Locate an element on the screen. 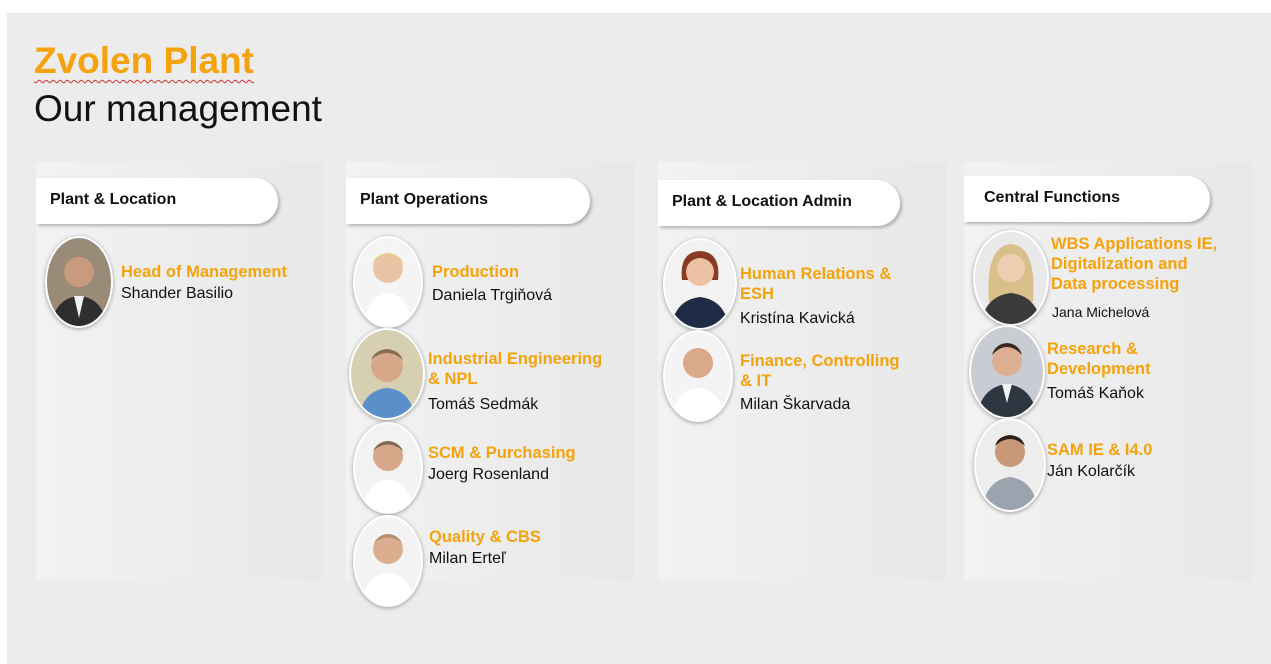 The width and height of the screenshot is (1271, 664). person-name: Joerg Rosenland is located at coordinates (488, 474).